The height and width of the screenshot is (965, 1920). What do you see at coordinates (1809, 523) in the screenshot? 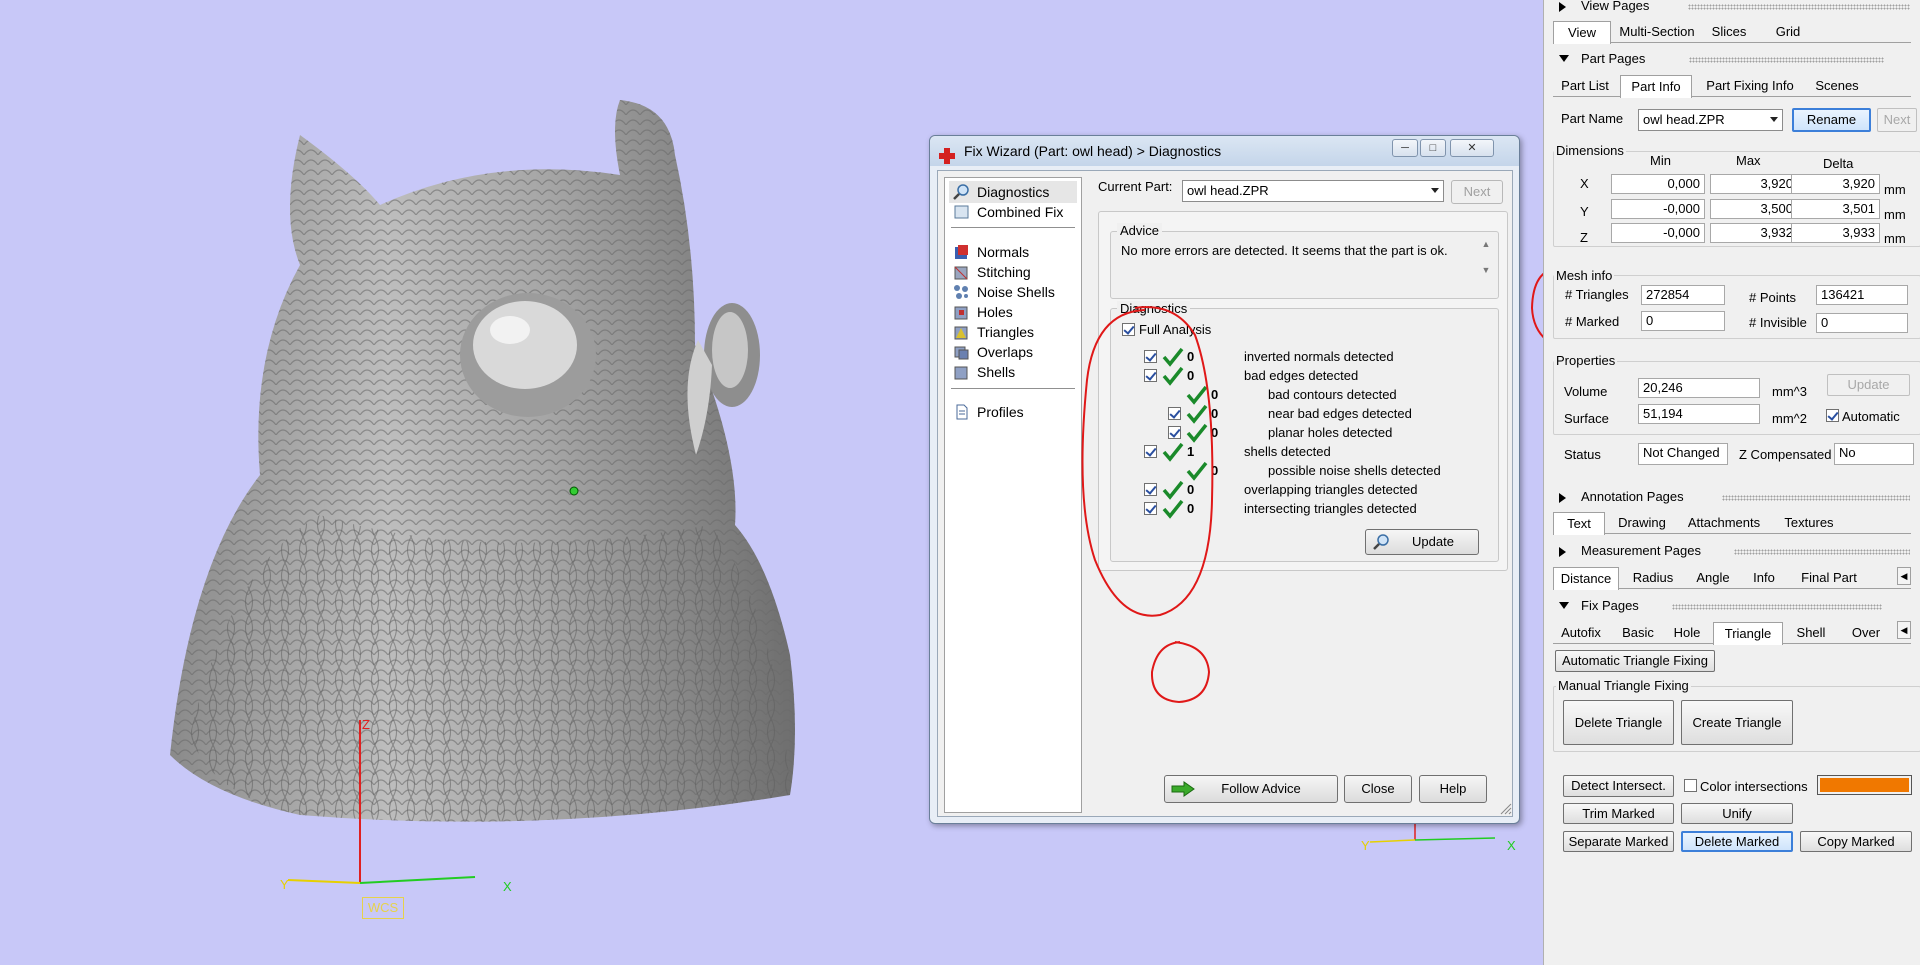
I see `tab-textures: Textures` at bounding box center [1809, 523].